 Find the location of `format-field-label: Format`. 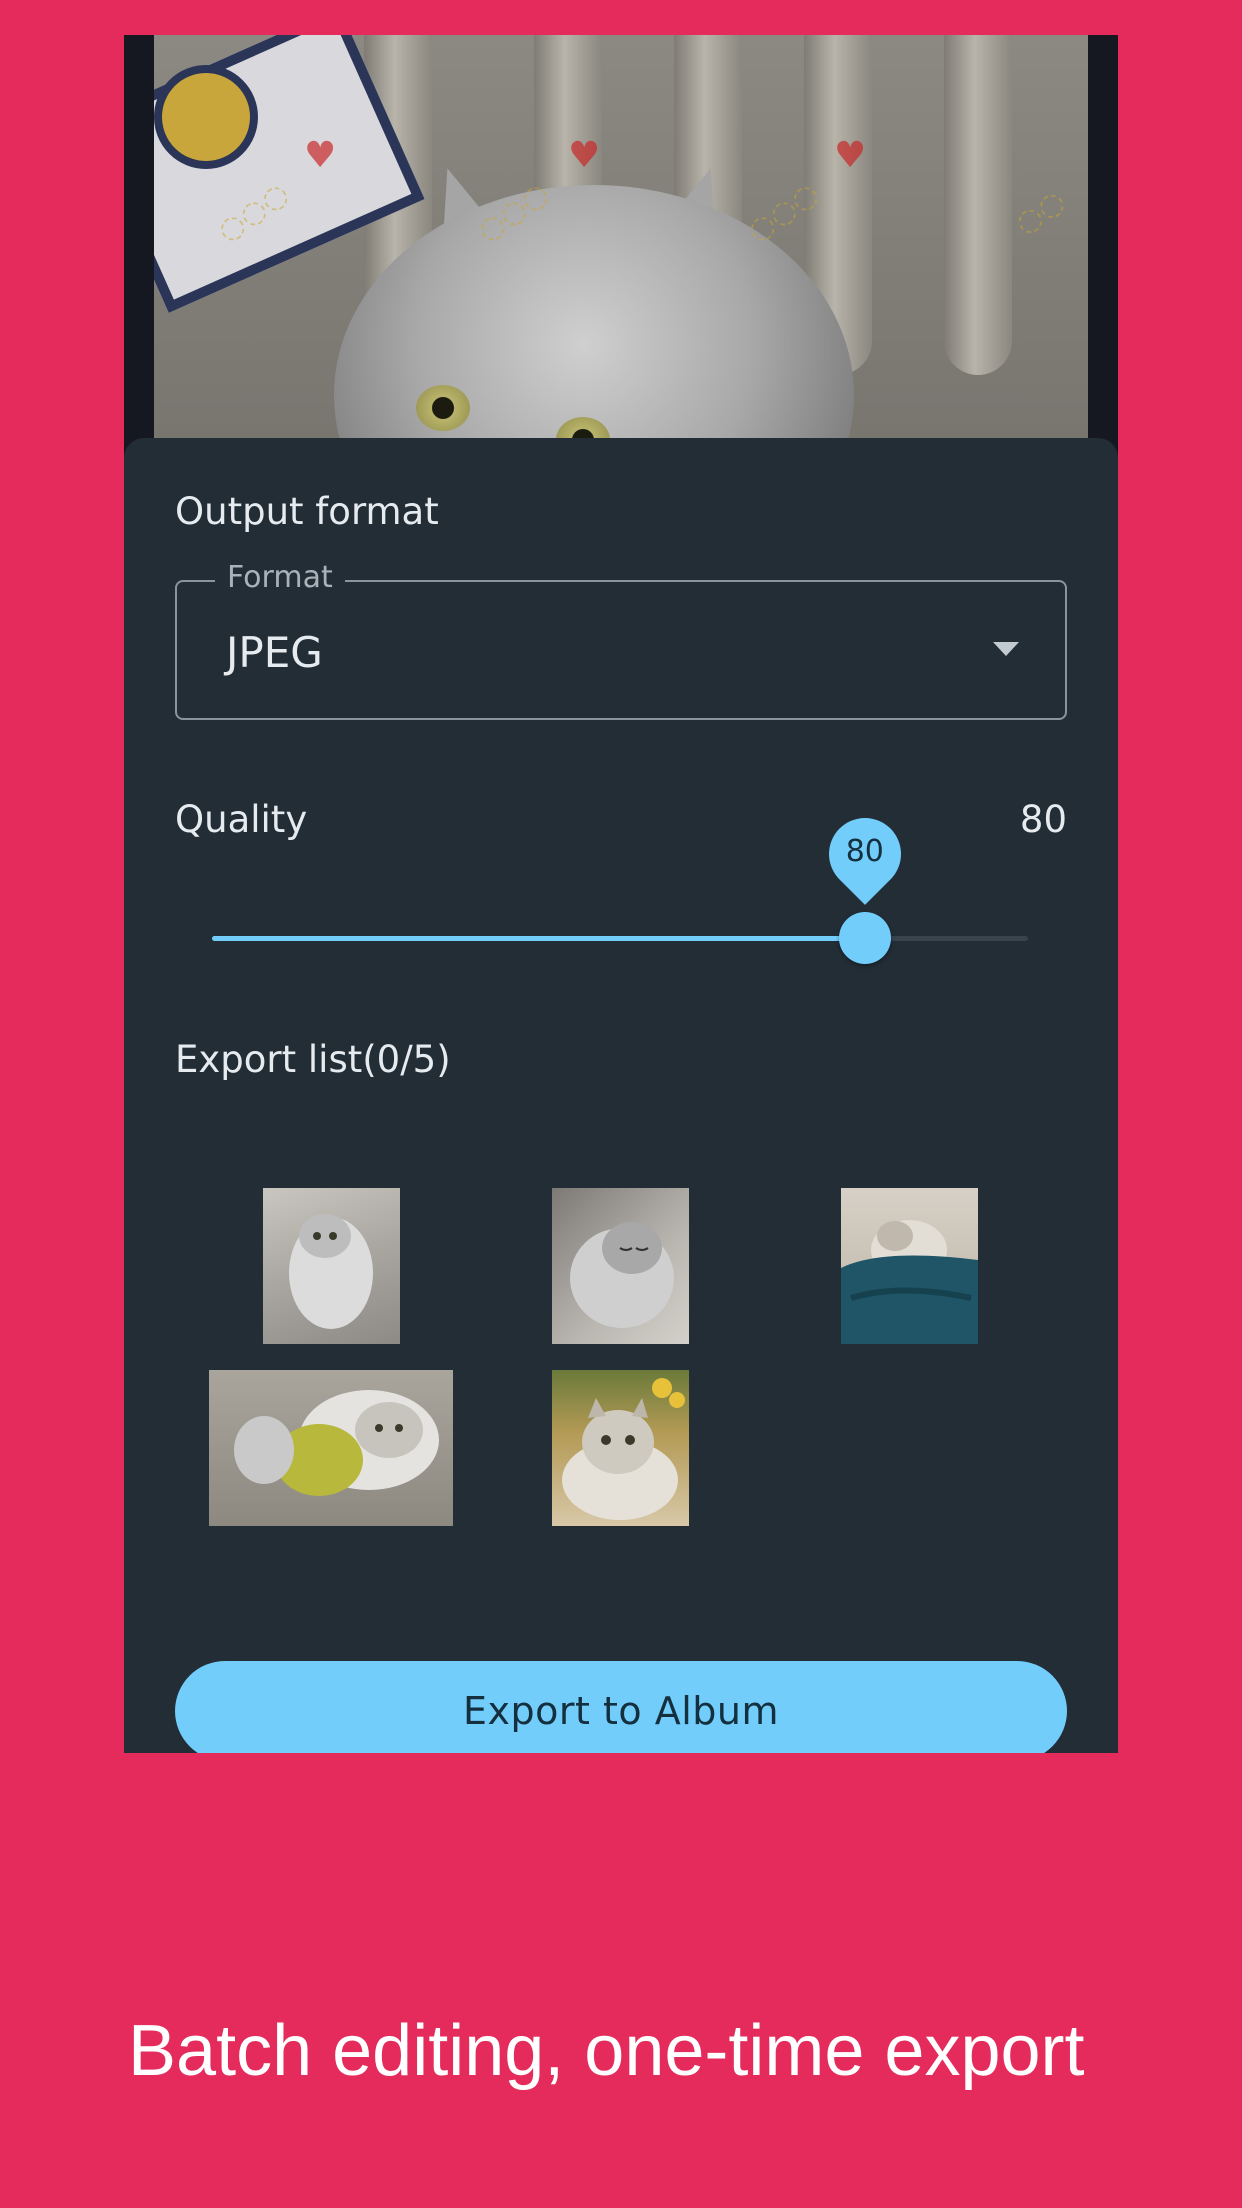

format-field-label: Format is located at coordinates (280, 577).